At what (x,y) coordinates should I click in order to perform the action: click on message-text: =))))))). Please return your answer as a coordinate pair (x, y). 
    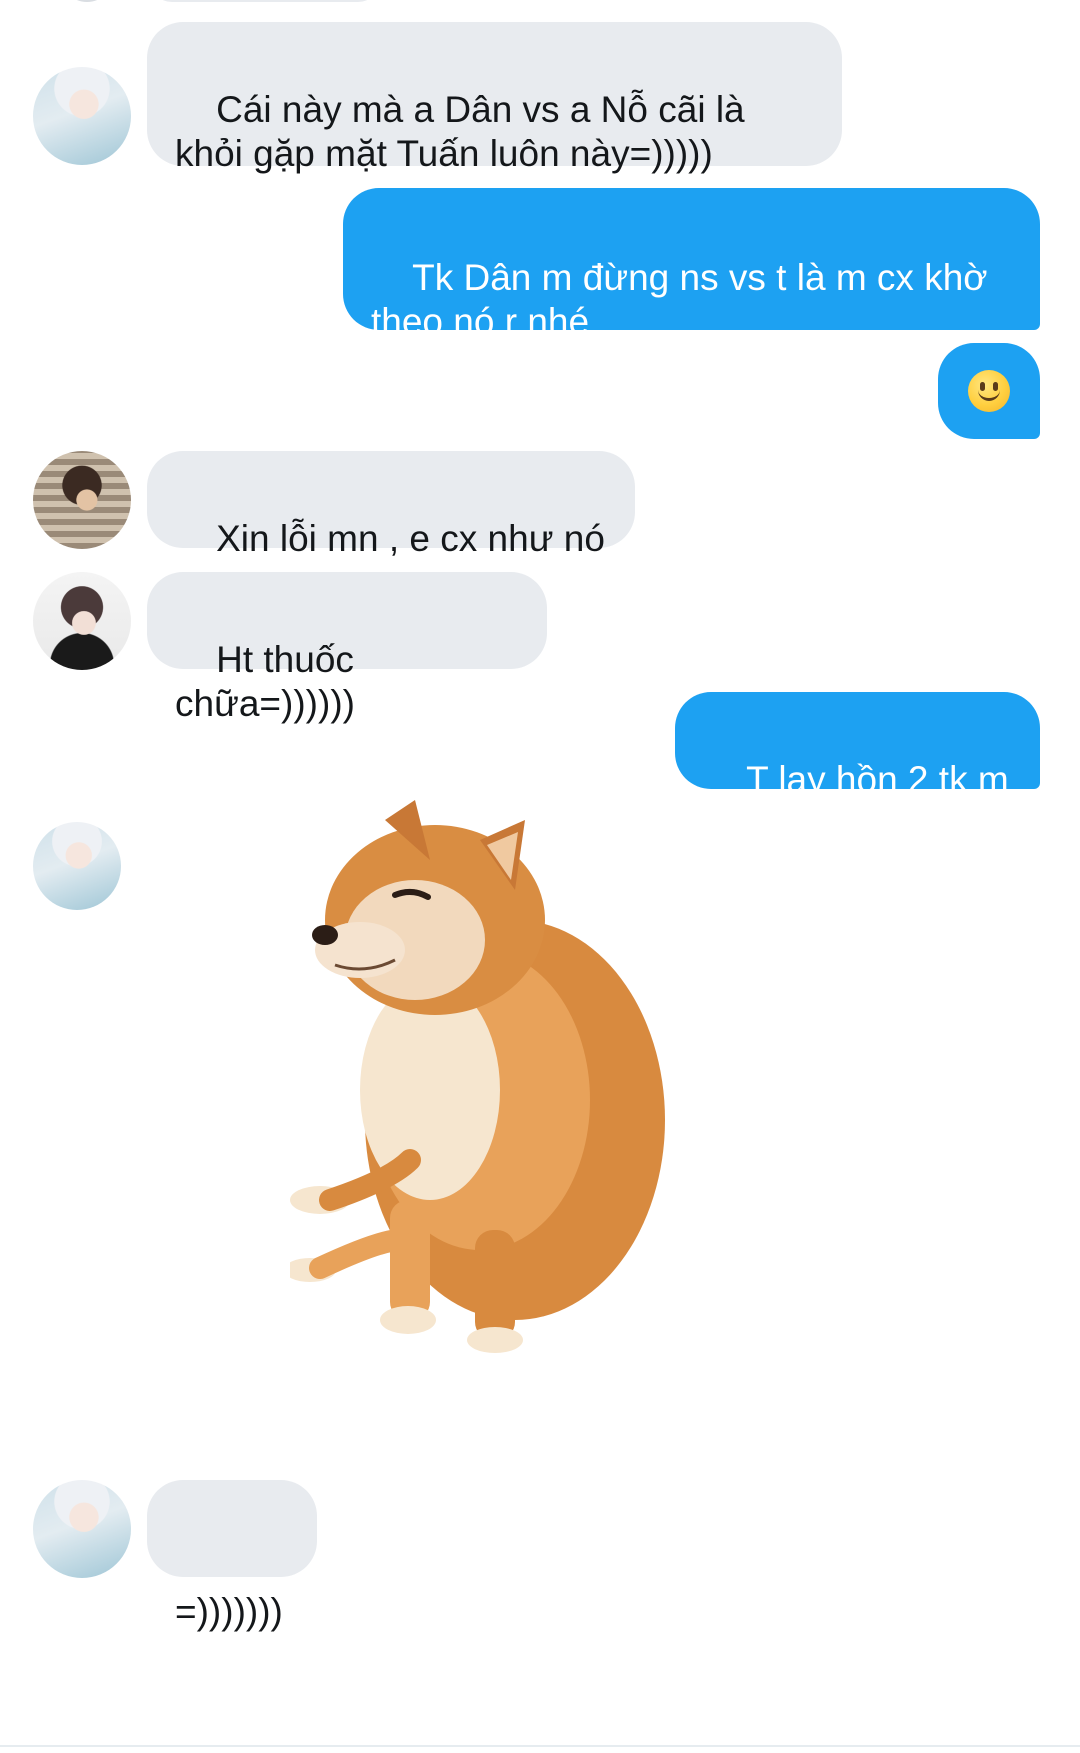
    Looking at the image, I should click on (229, 1611).